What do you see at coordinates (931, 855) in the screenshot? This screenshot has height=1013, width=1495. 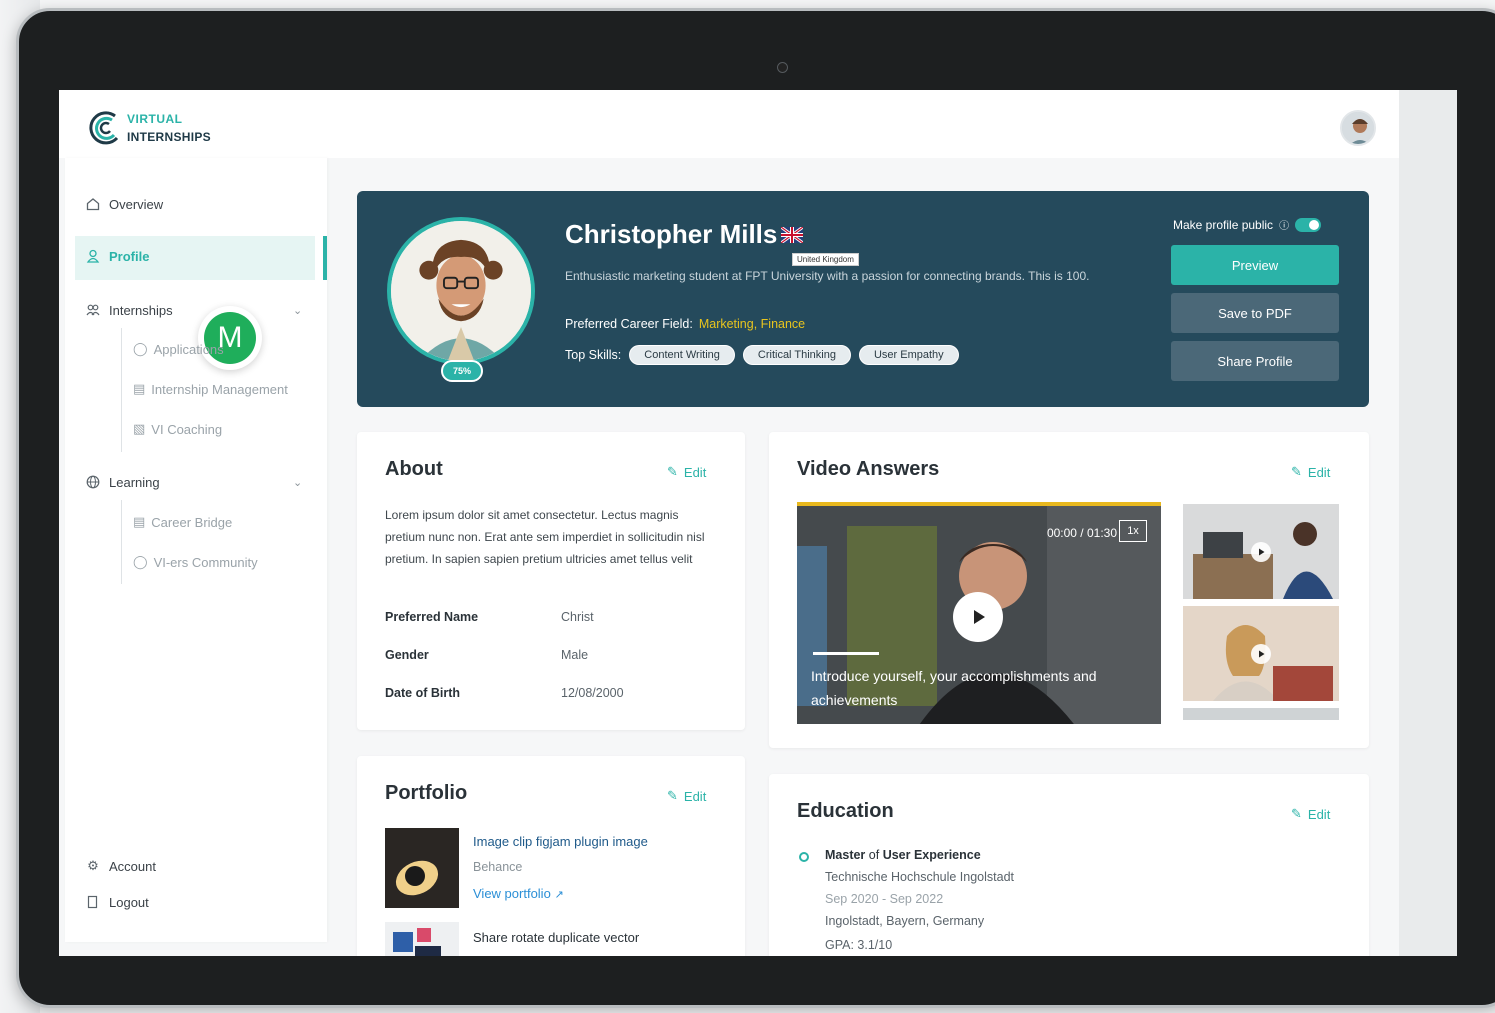 I see `degree-field: User Experience` at bounding box center [931, 855].